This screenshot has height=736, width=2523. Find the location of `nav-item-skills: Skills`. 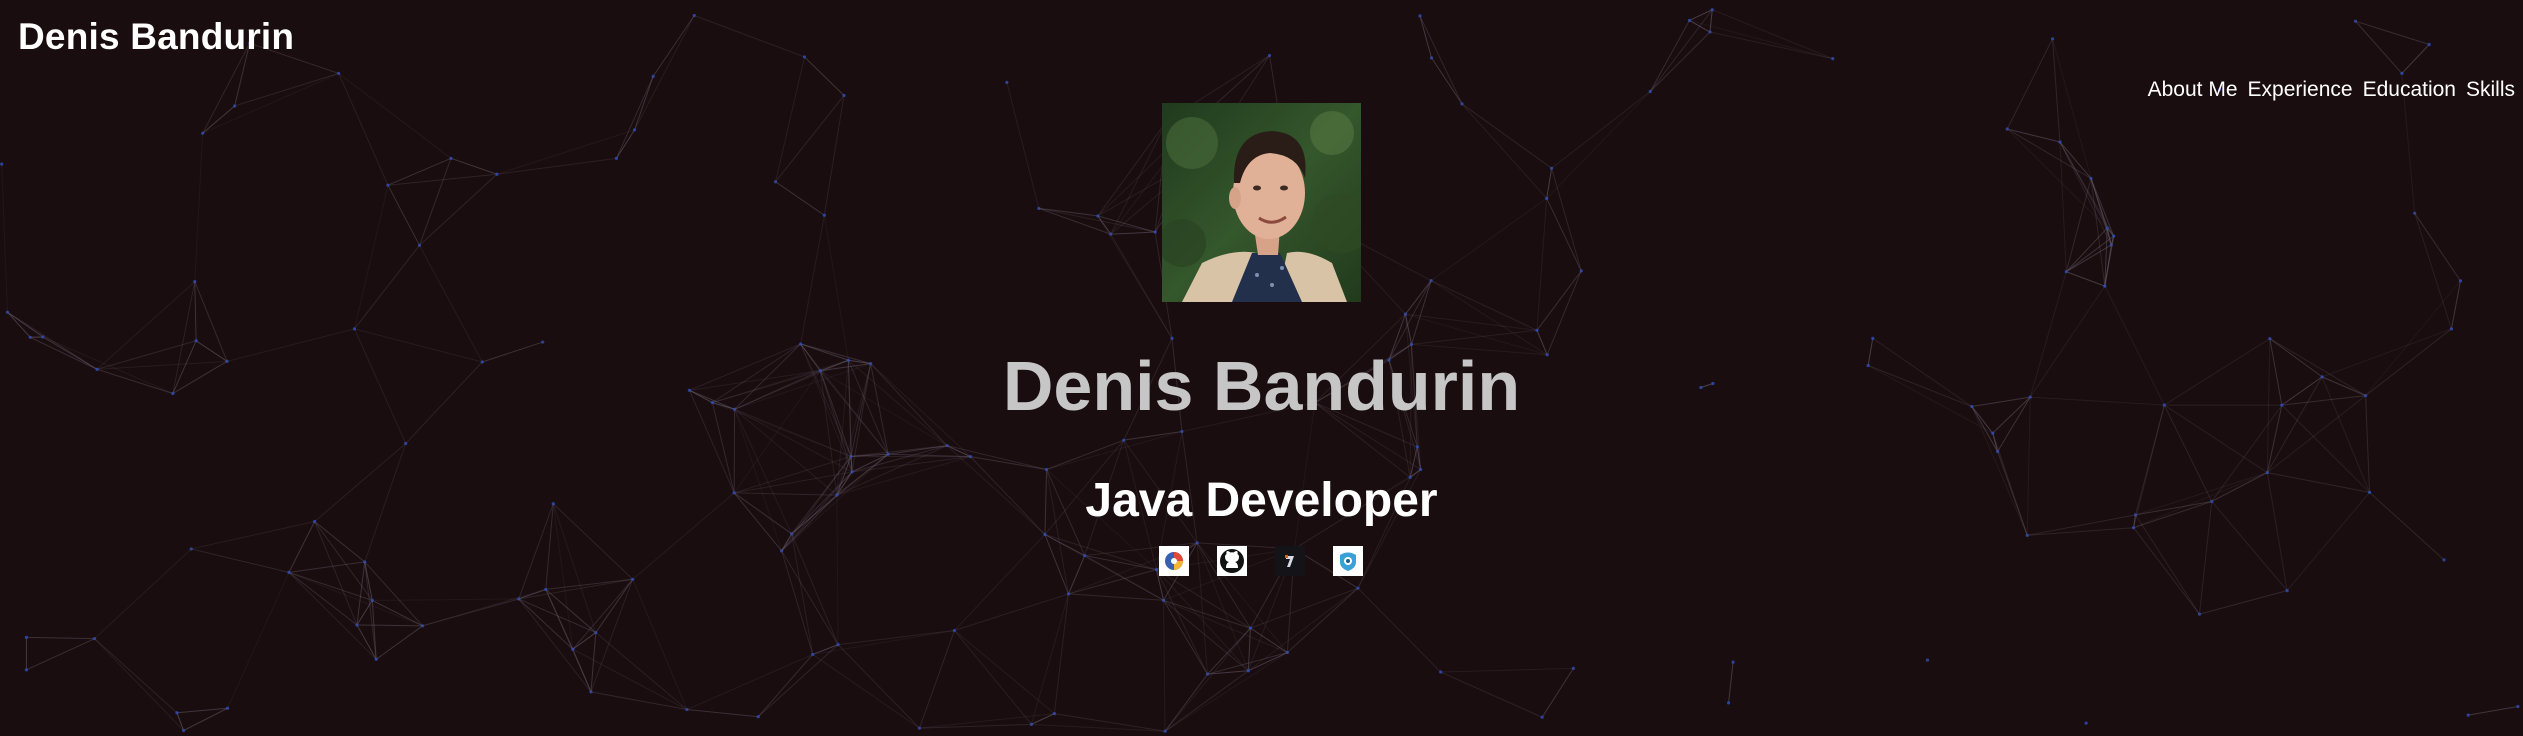

nav-item-skills: Skills is located at coordinates (2490, 90).